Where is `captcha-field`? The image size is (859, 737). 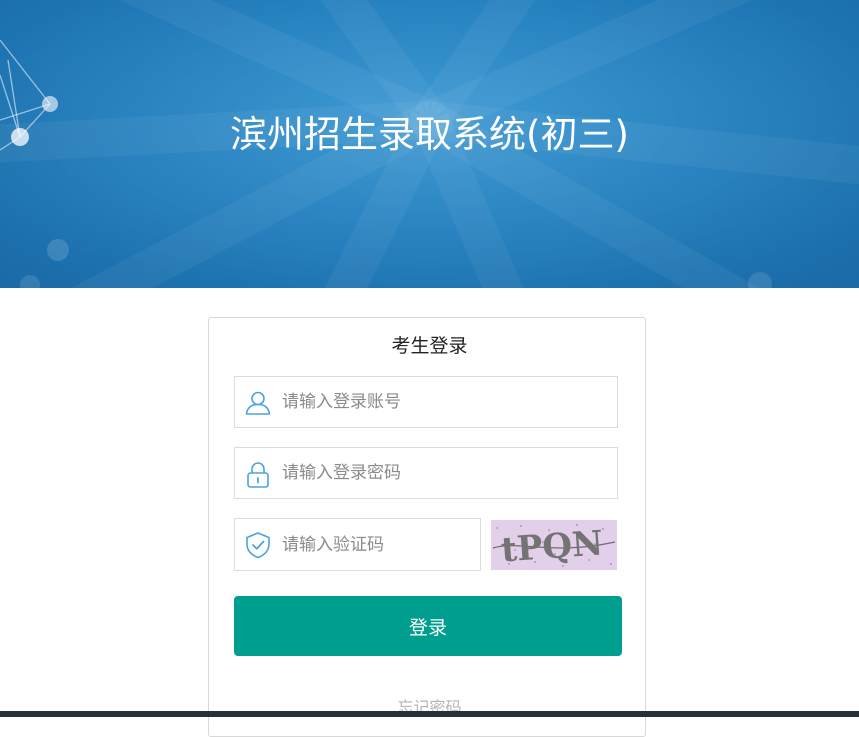
captcha-field is located at coordinates (357, 544).